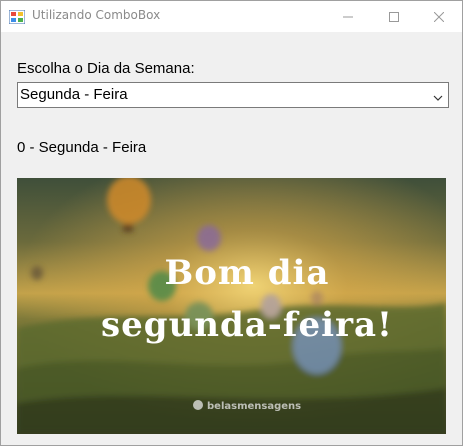  I want to click on app-icon, so click(17, 17).